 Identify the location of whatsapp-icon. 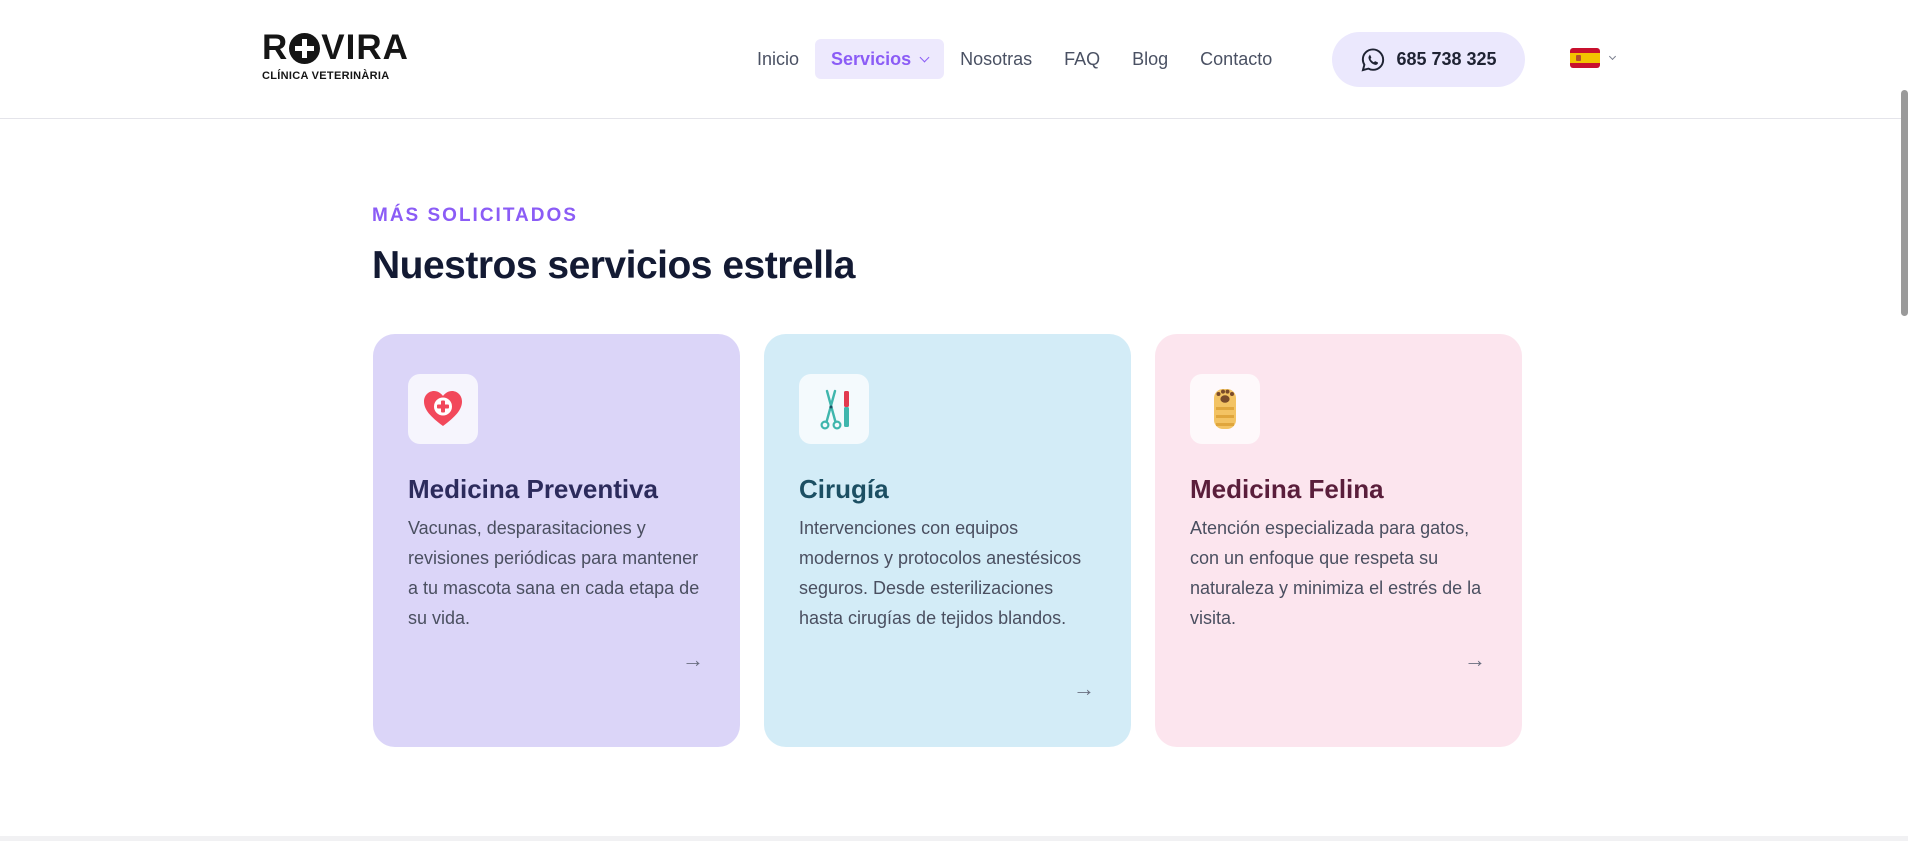
(1373, 59).